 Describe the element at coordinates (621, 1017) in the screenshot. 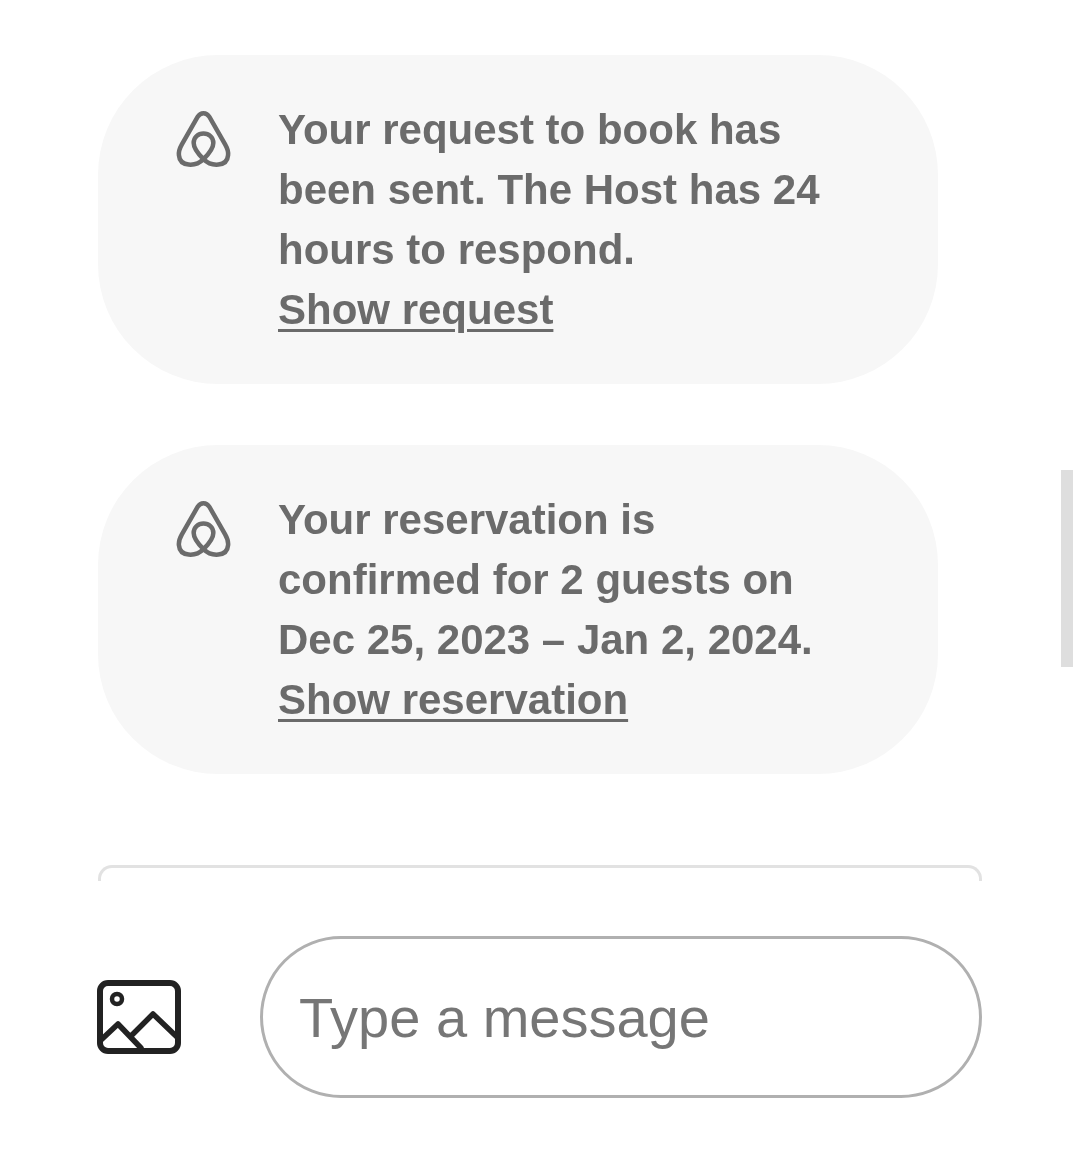

I see `message-input: Type a message` at that location.